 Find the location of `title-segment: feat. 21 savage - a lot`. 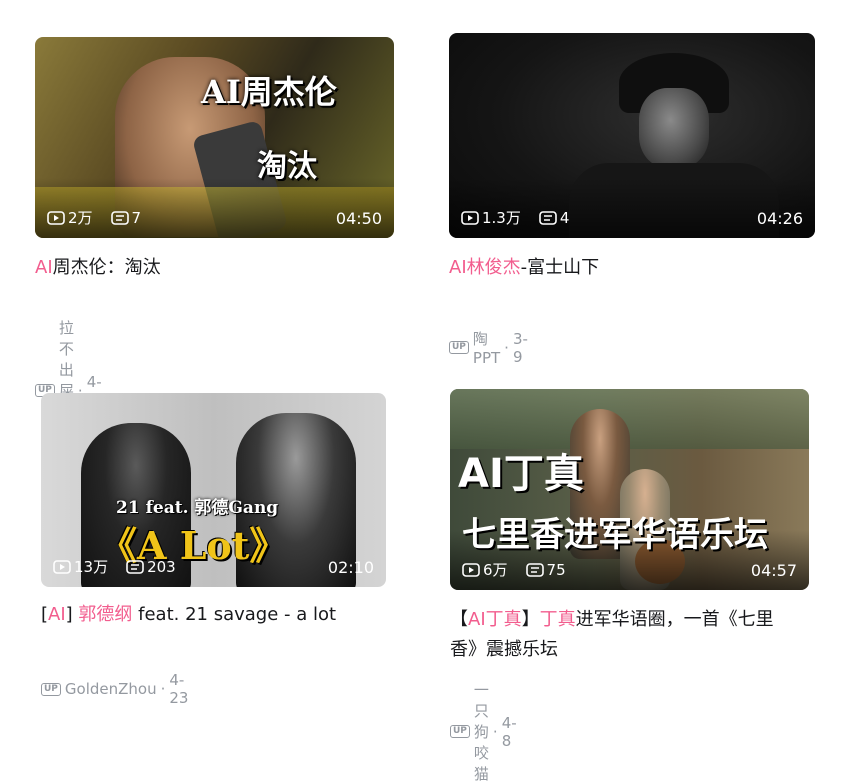

title-segment: feat. 21 savage - a lot is located at coordinates (234, 614).